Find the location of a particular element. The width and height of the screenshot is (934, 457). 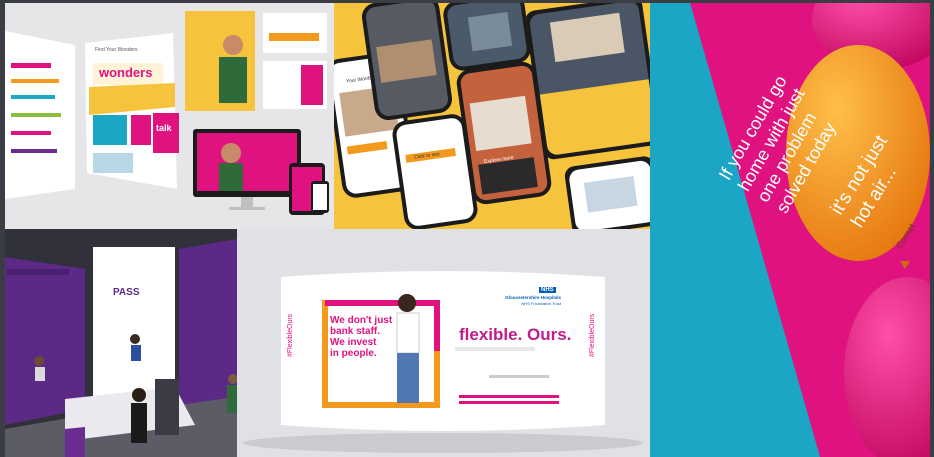

poster-word: talk is located at coordinates (164, 128).